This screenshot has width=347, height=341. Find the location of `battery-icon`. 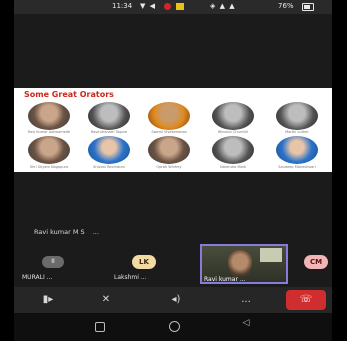

battery-icon is located at coordinates (308, 7).